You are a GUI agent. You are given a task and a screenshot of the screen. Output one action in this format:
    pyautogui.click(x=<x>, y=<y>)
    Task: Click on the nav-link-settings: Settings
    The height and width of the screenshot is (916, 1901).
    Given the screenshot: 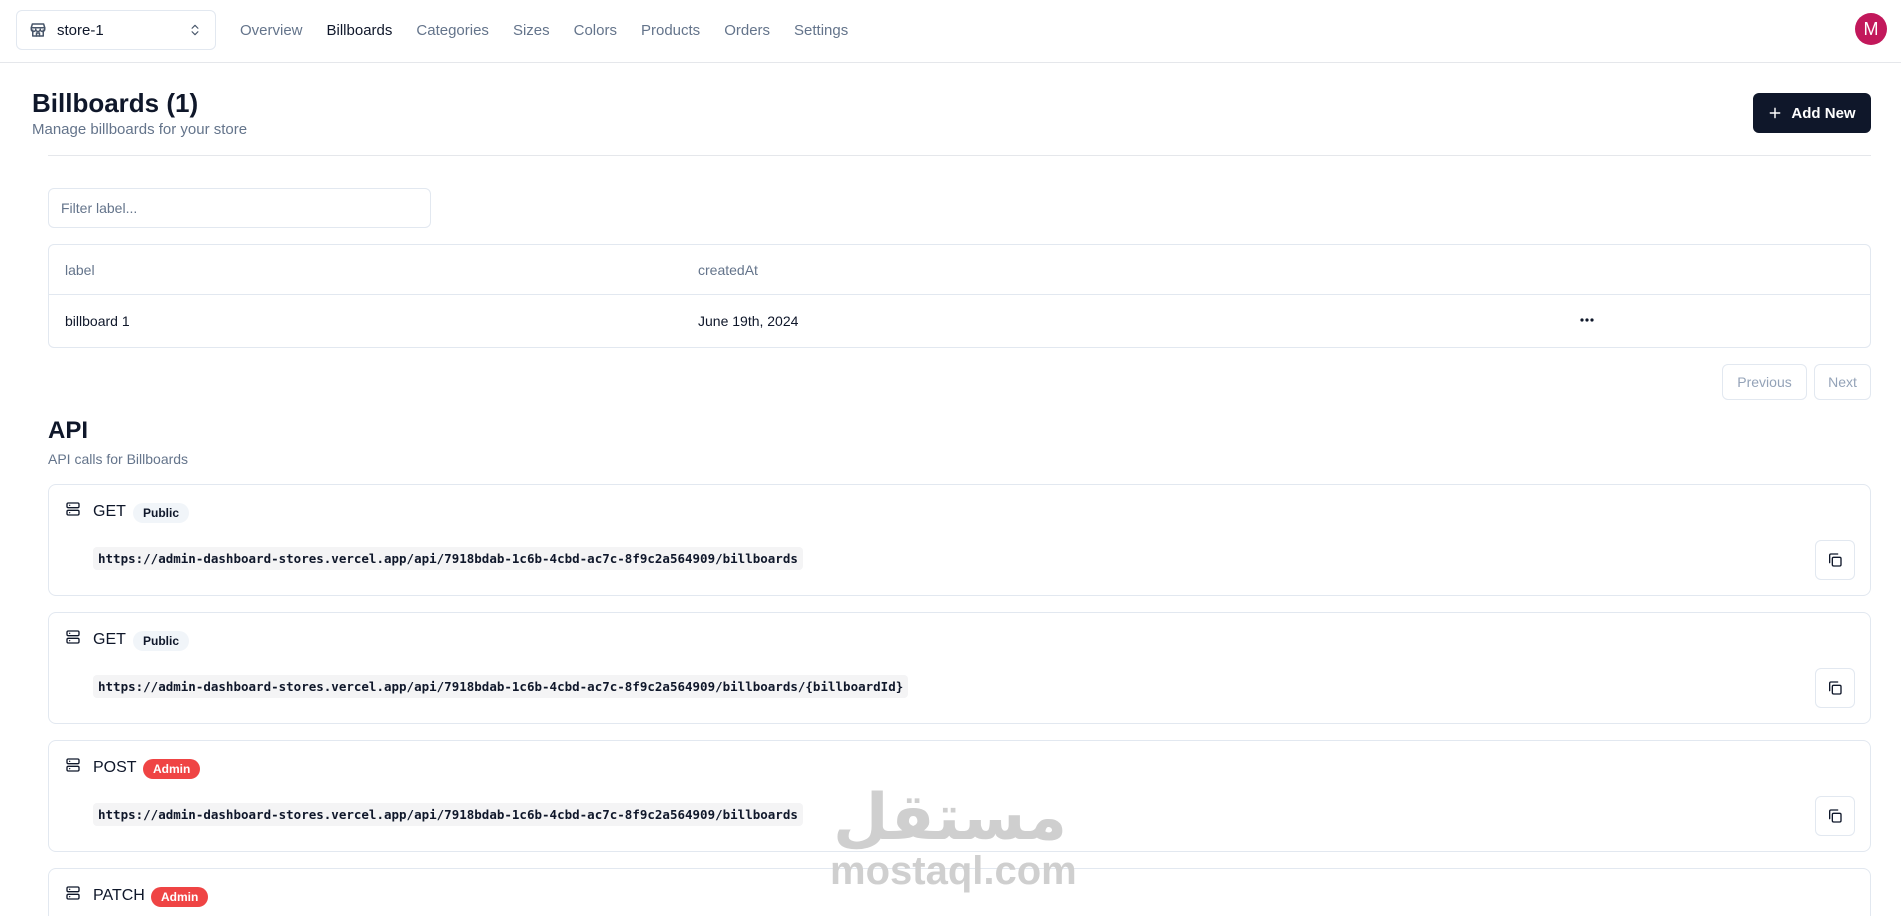 What is the action you would take?
    pyautogui.click(x=821, y=30)
    